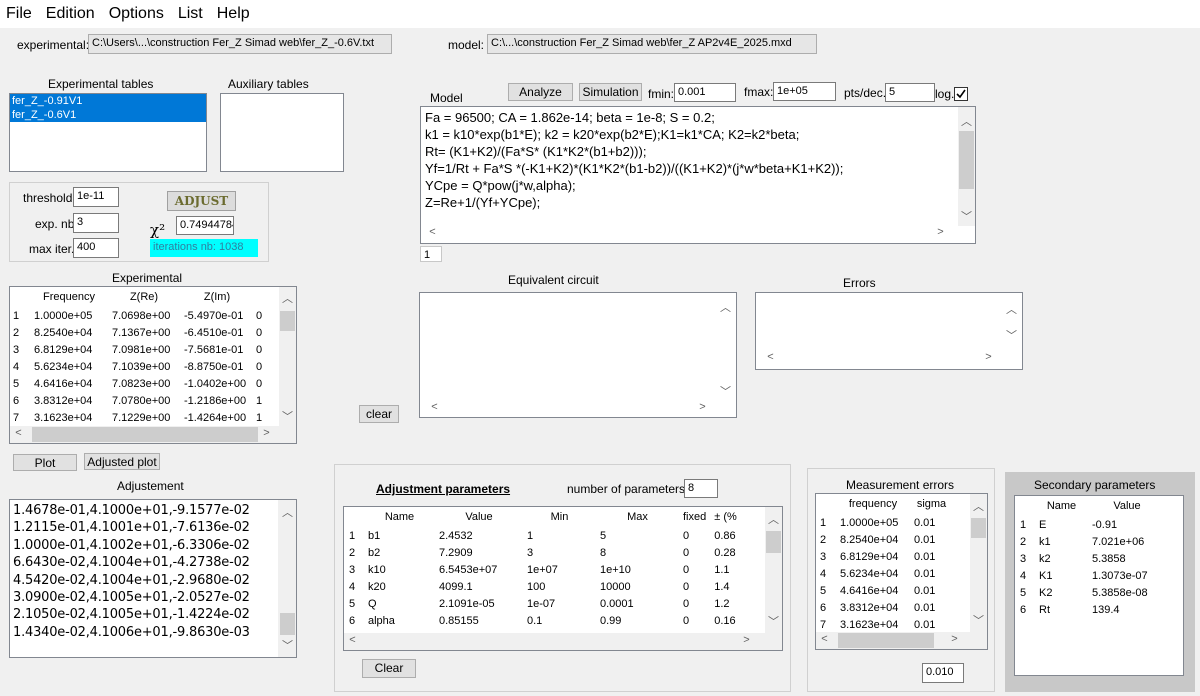 The image size is (1200, 696). Describe the element at coordinates (201, 201) in the screenshot. I see `adjust-button: ADJUST` at that location.